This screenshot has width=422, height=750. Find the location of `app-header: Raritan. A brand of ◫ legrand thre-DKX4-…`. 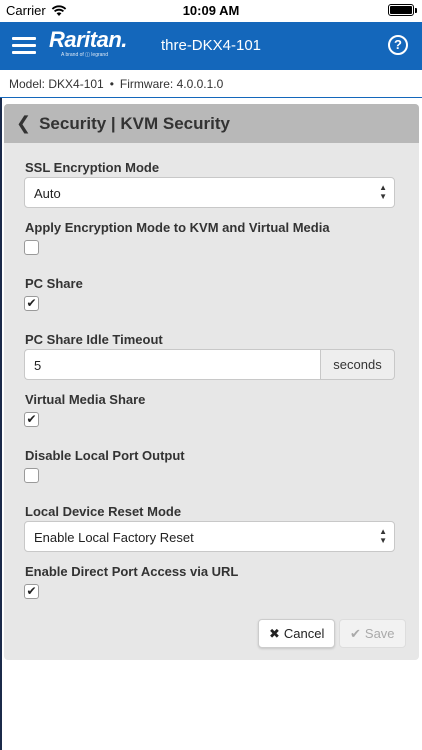

app-header: Raritan. A brand of ◫ legrand thre-DKX4-… is located at coordinates (211, 46).